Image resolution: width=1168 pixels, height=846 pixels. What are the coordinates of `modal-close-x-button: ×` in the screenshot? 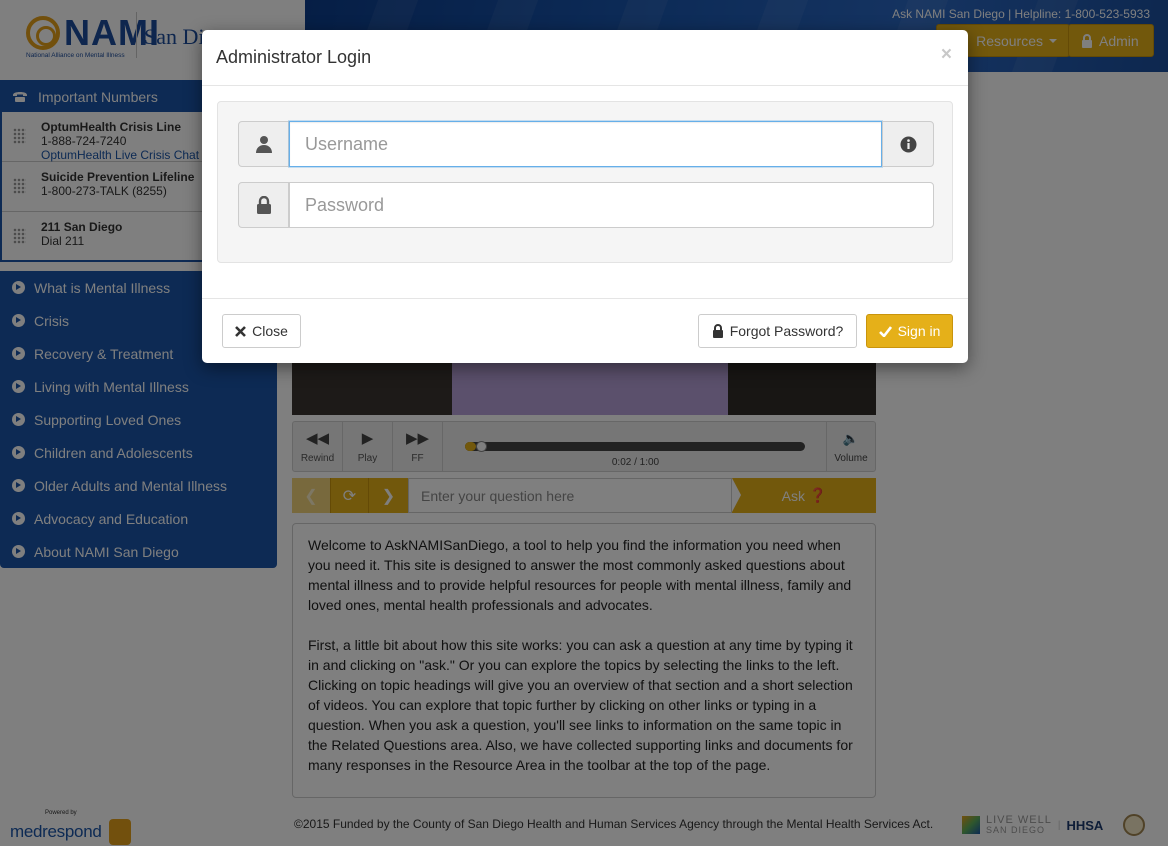 It's located at (946, 55).